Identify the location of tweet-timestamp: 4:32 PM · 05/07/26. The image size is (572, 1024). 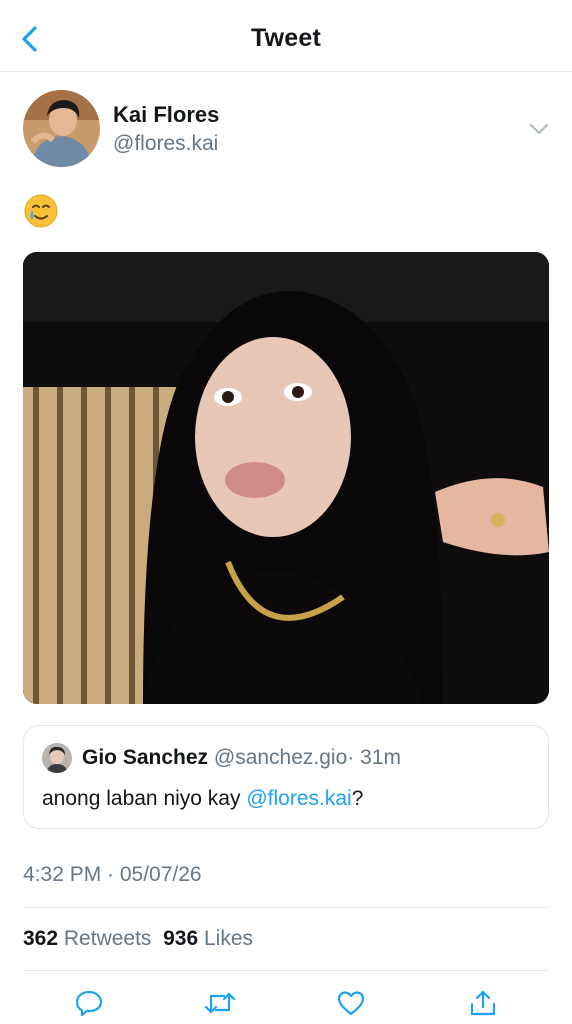
(112, 874).